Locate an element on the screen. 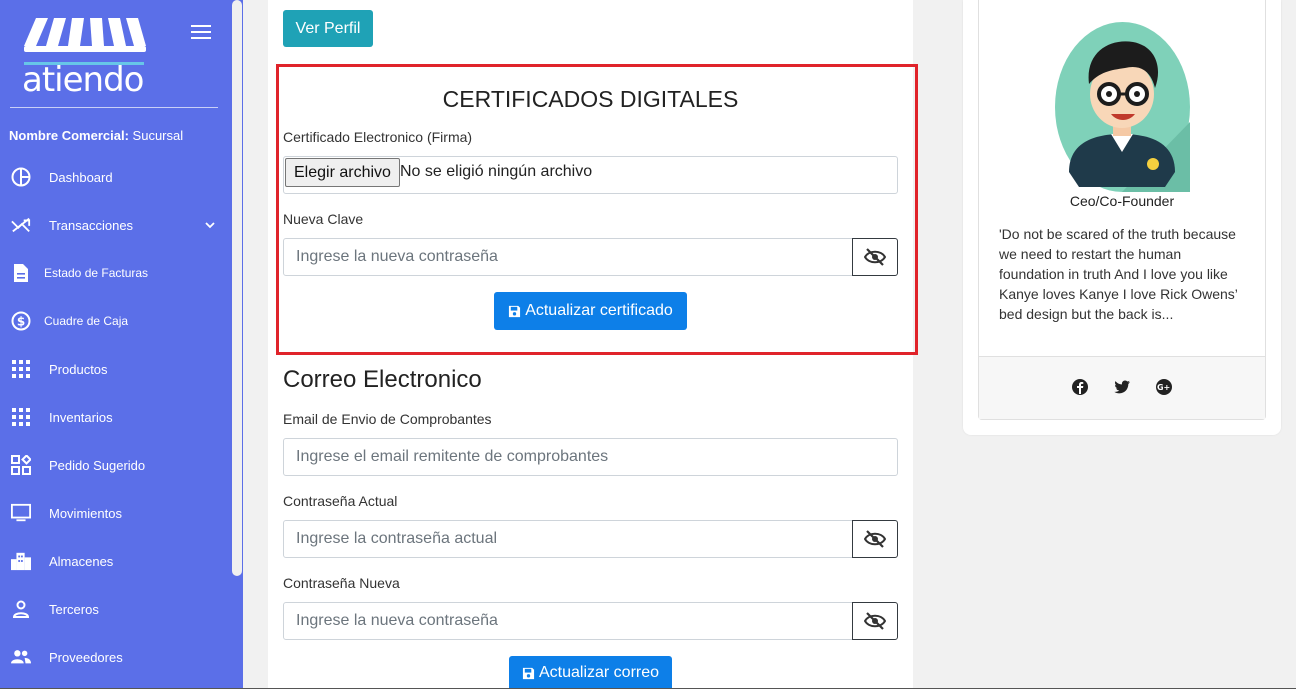 The image size is (1296, 694). facebook-icon is located at coordinates (1080, 387).